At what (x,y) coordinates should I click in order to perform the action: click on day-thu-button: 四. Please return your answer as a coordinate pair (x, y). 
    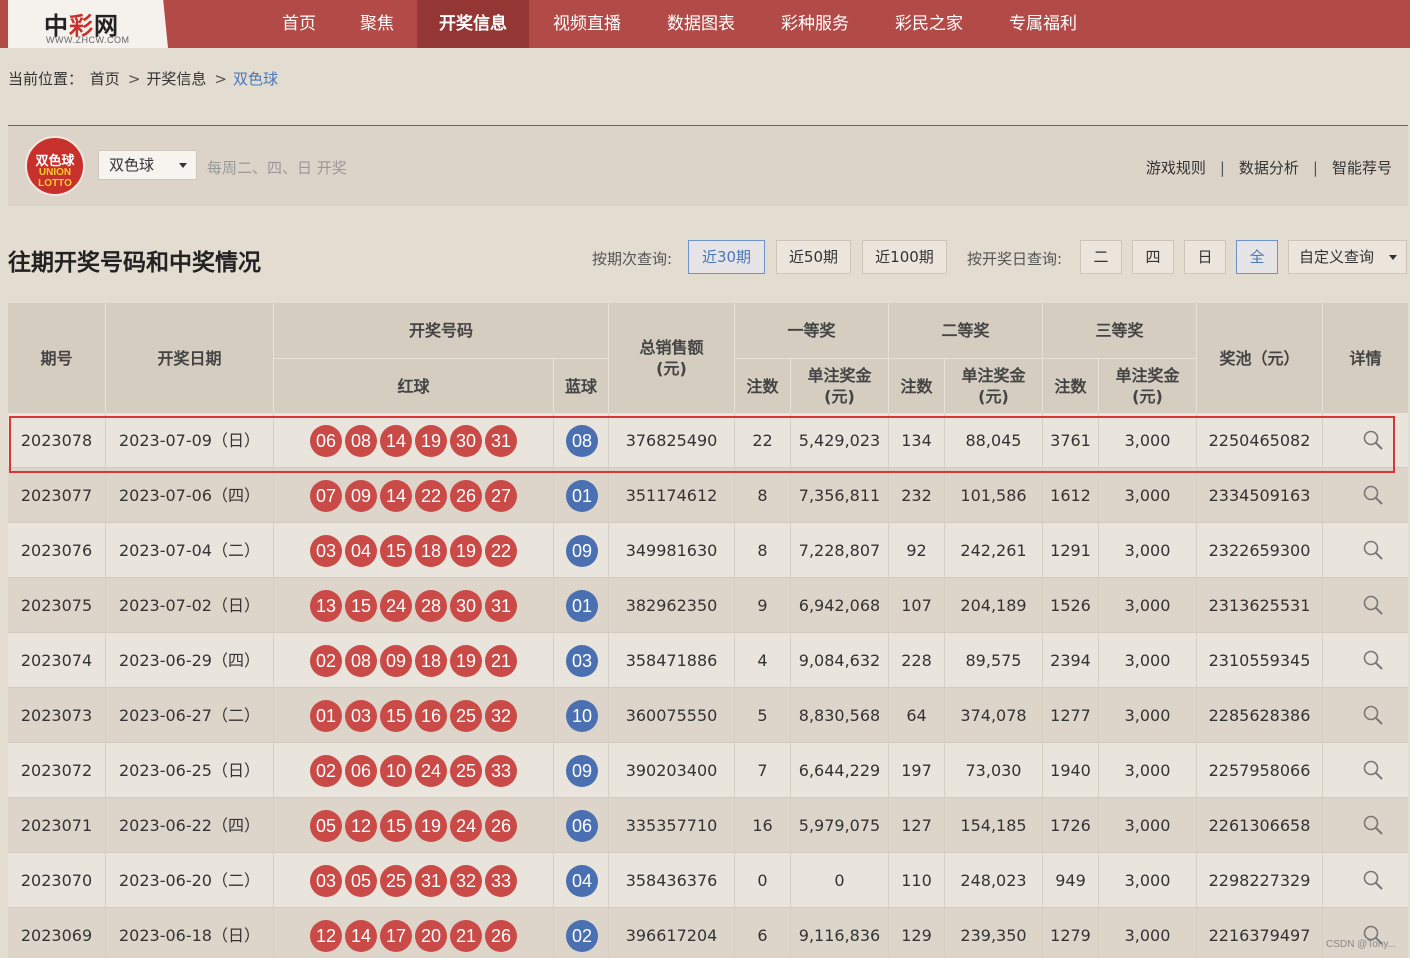
    Looking at the image, I should click on (1153, 257).